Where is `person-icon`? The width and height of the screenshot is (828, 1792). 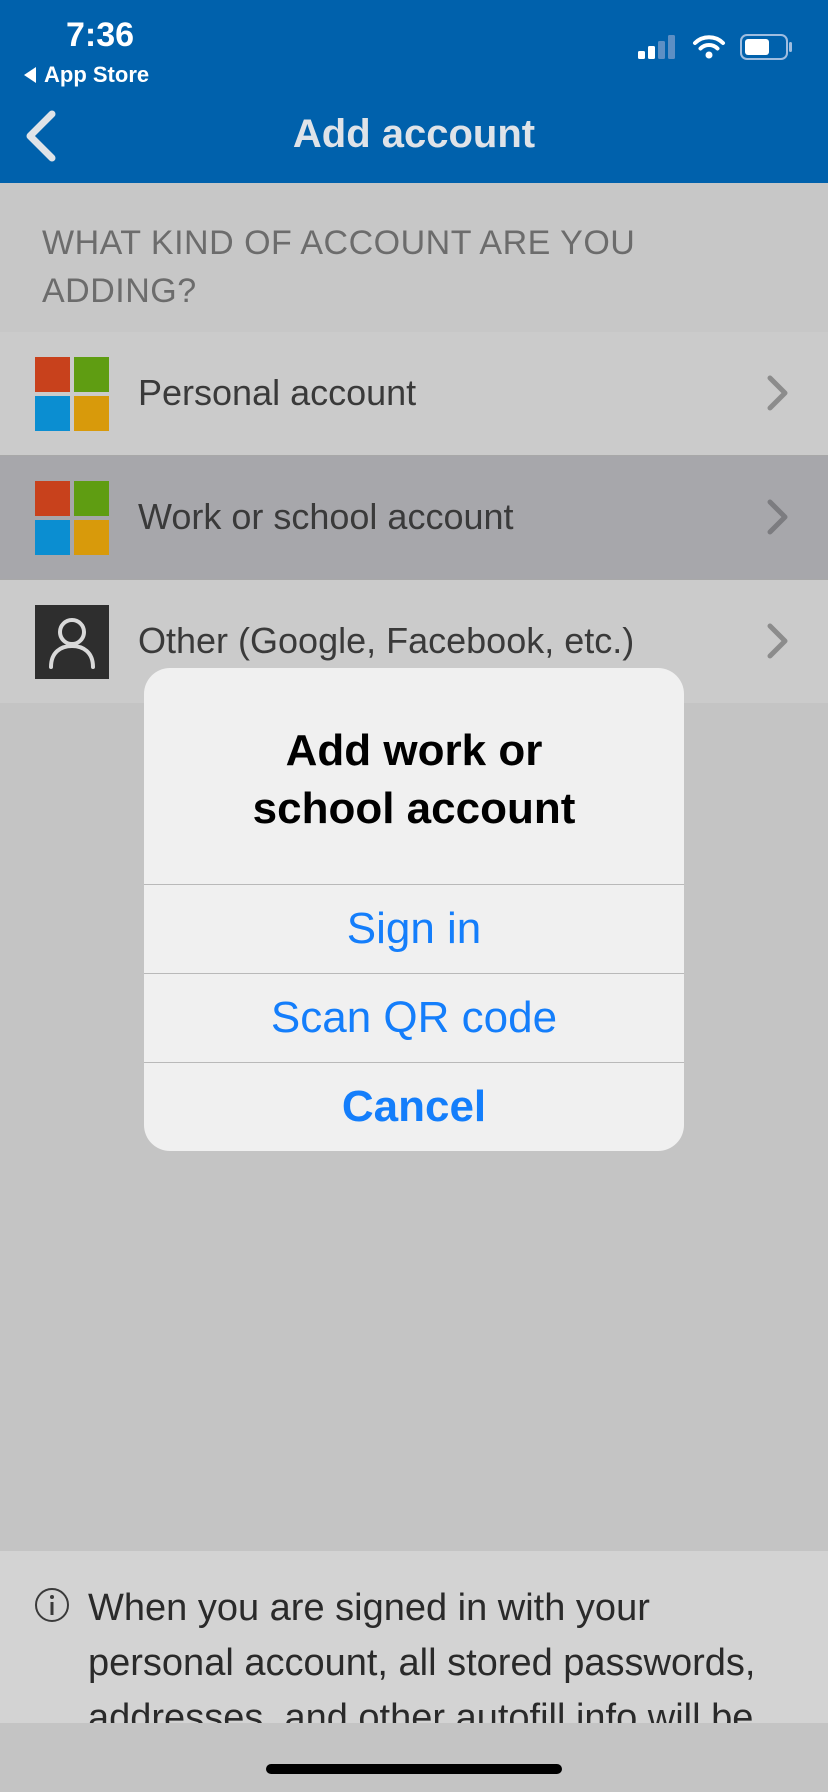
person-icon is located at coordinates (72, 642).